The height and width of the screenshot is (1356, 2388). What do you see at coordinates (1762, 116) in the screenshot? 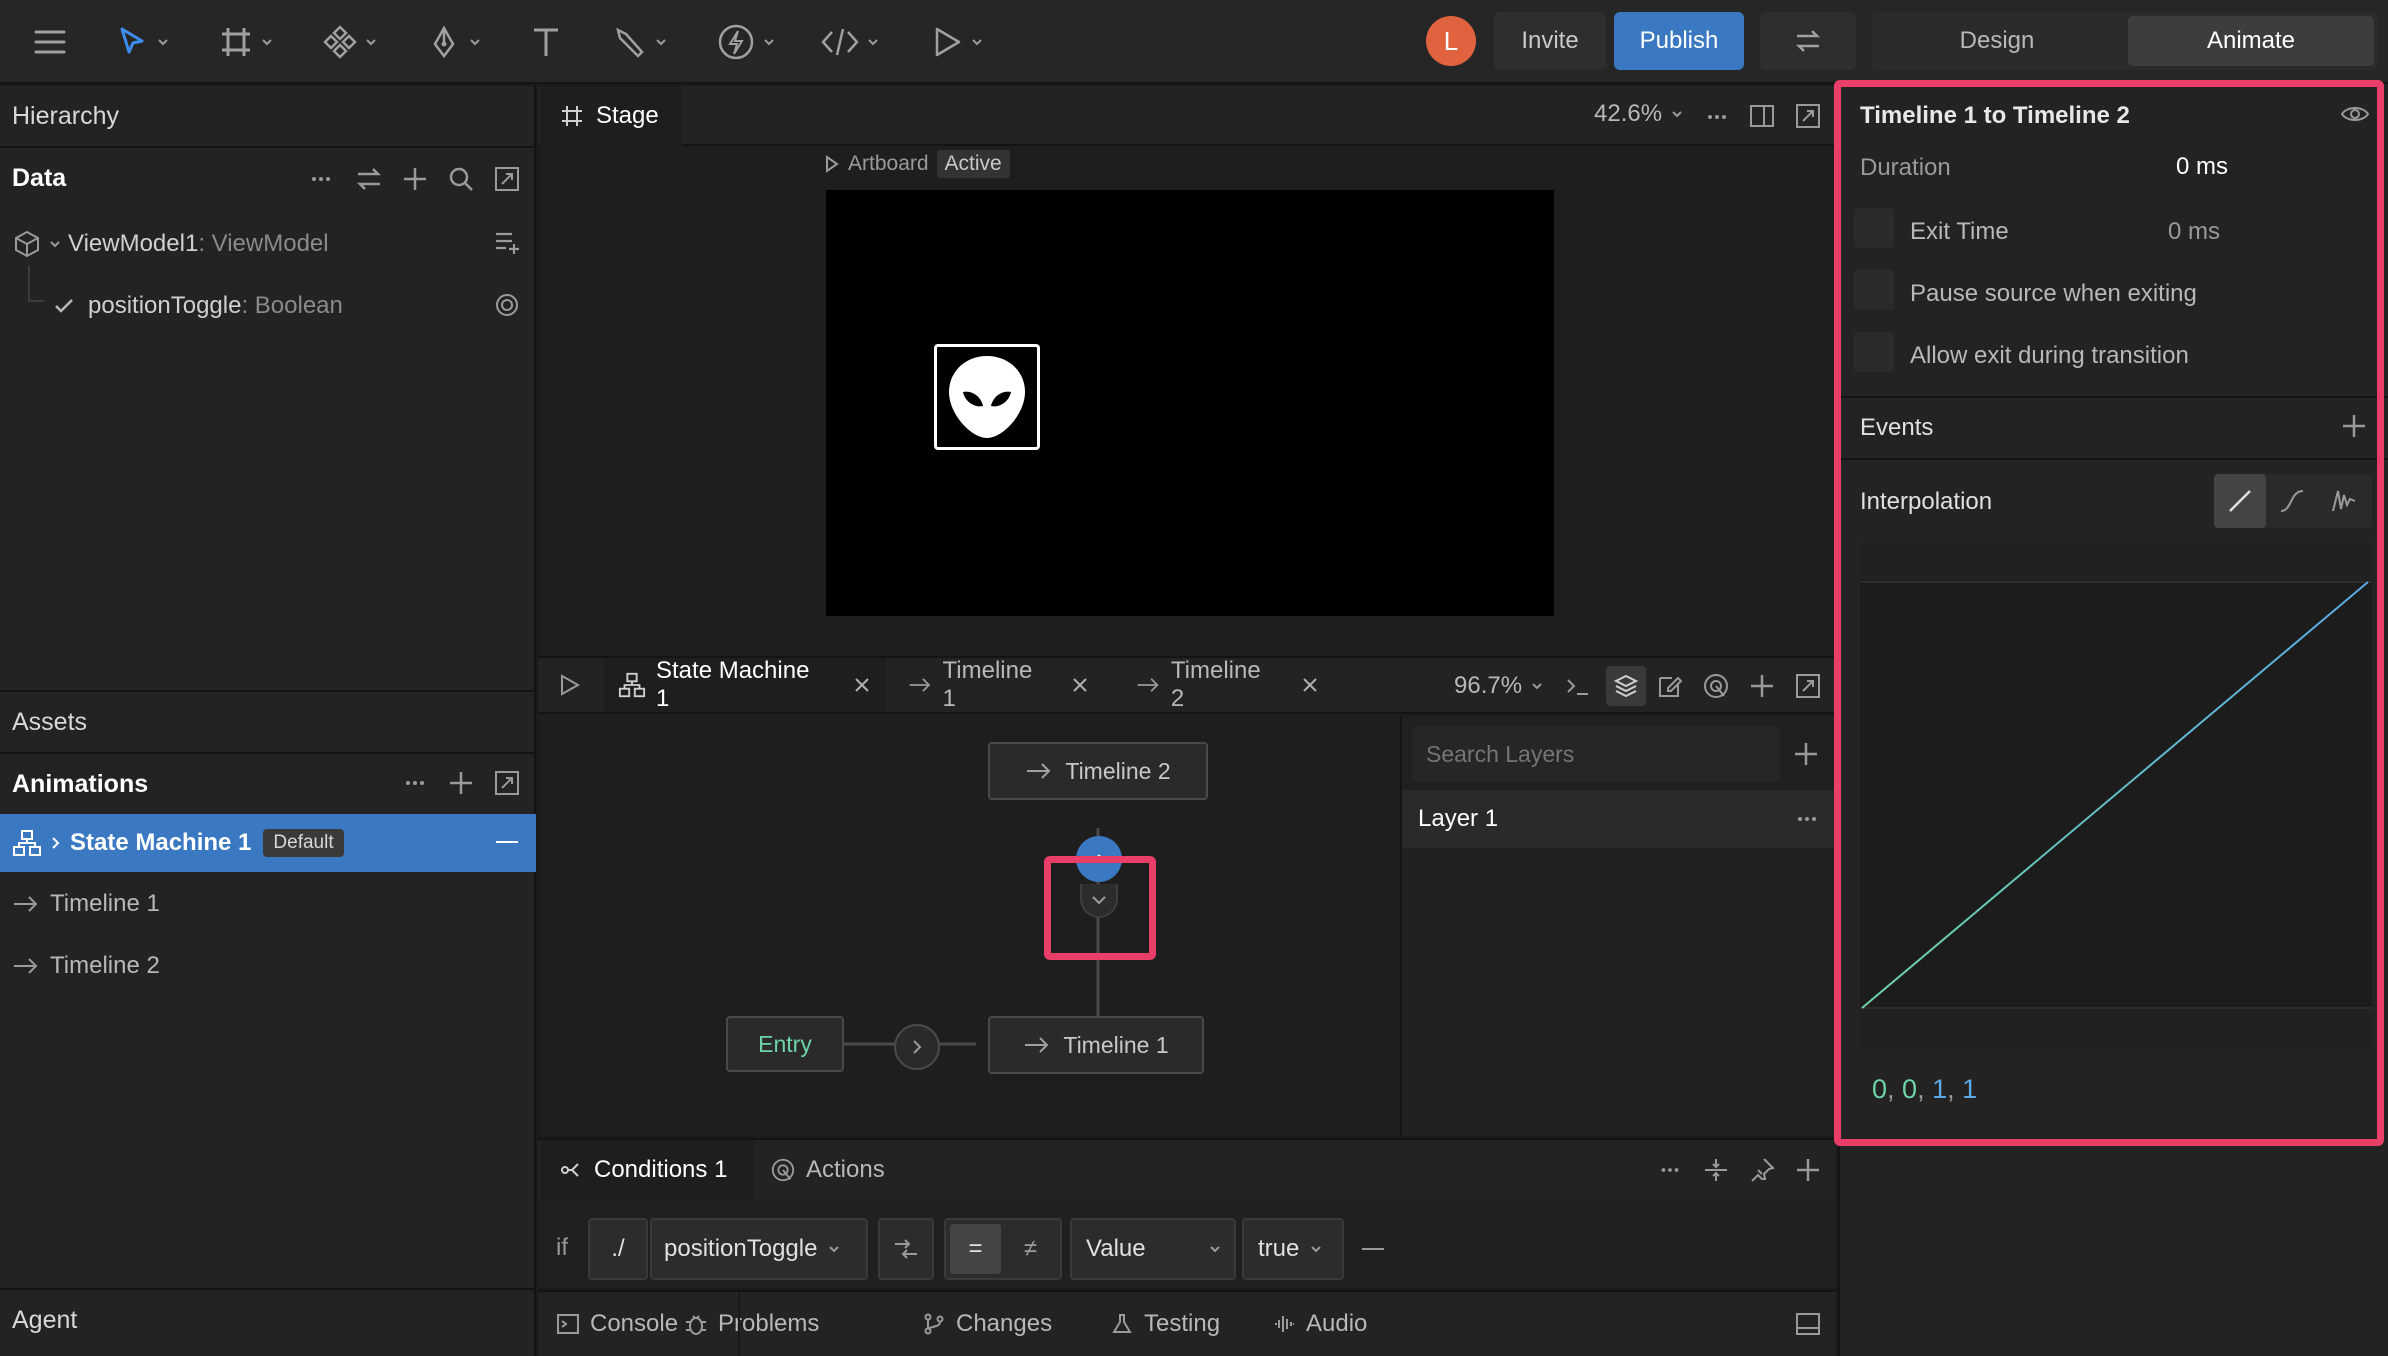
I see `split-view-icon` at bounding box center [1762, 116].